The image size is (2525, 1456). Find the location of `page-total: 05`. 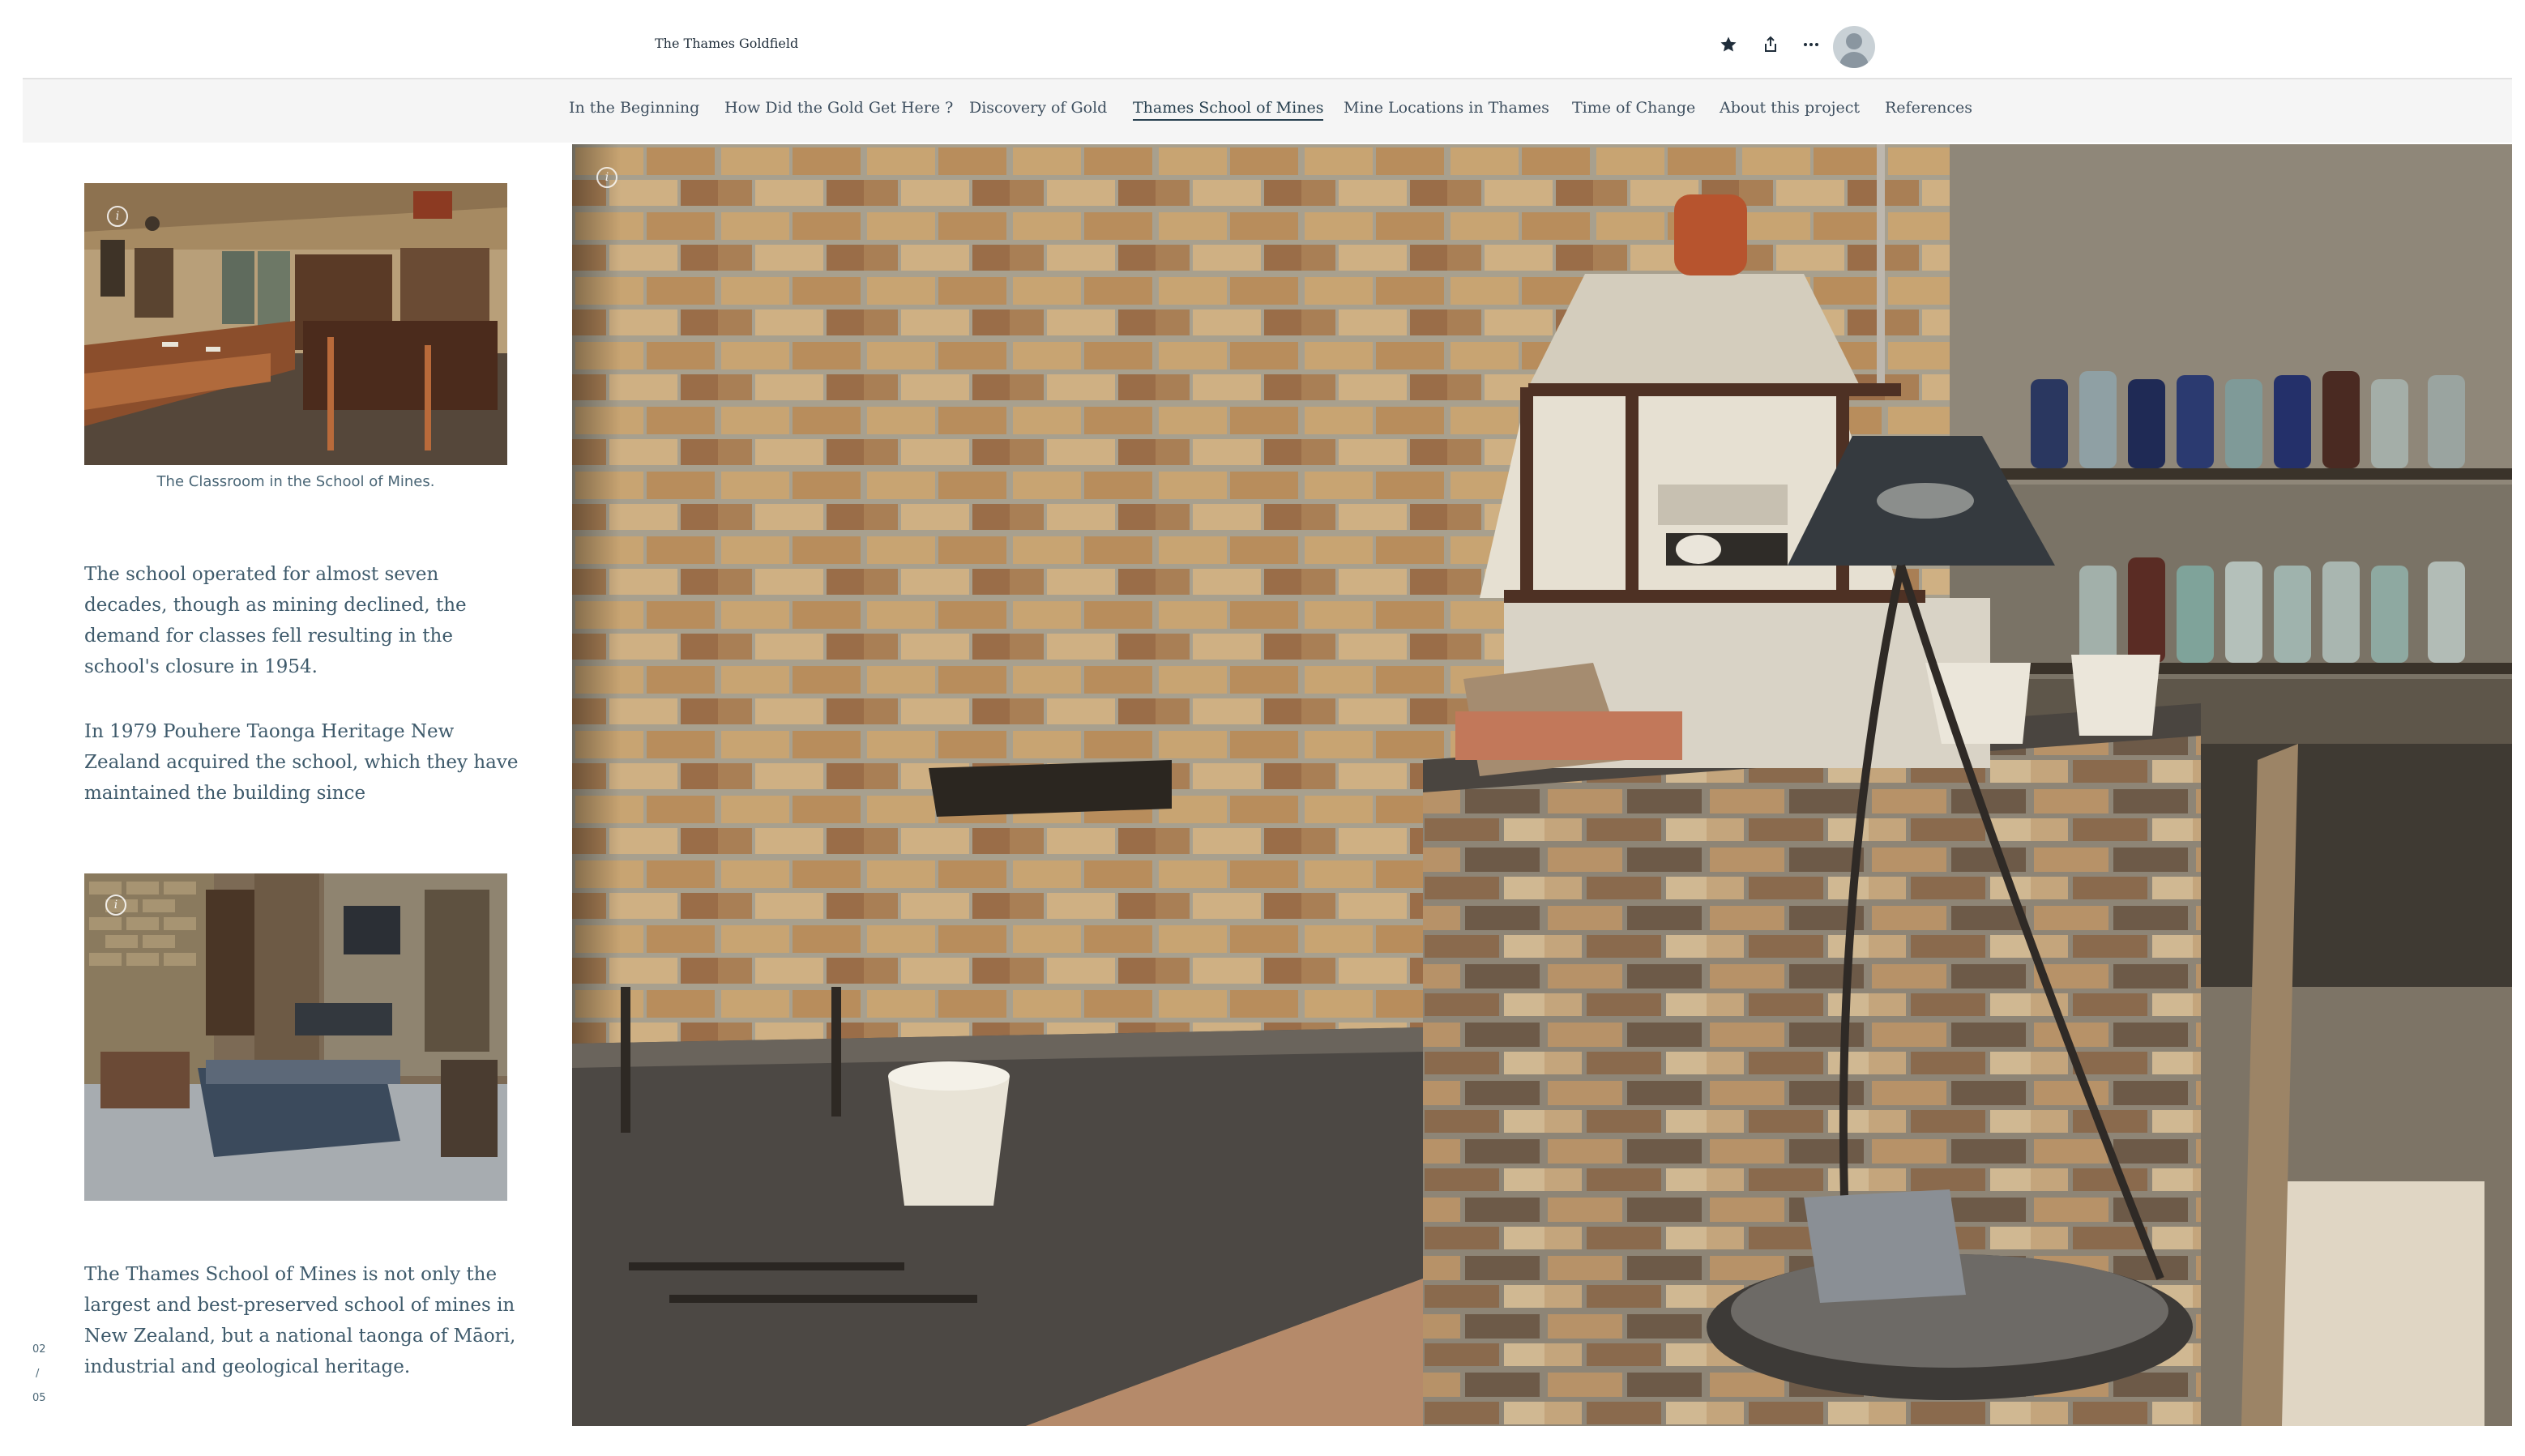

page-total: 05 is located at coordinates (39, 1398).